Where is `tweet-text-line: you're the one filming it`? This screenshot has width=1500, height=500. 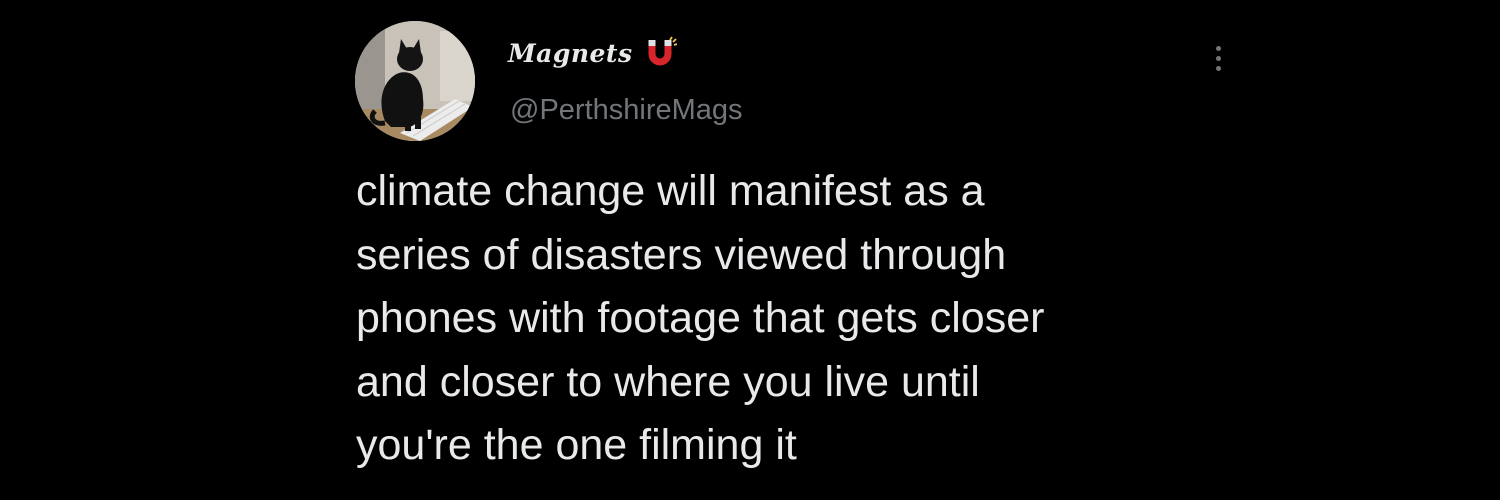
tweet-text-line: you're the one filming it is located at coordinates (576, 445).